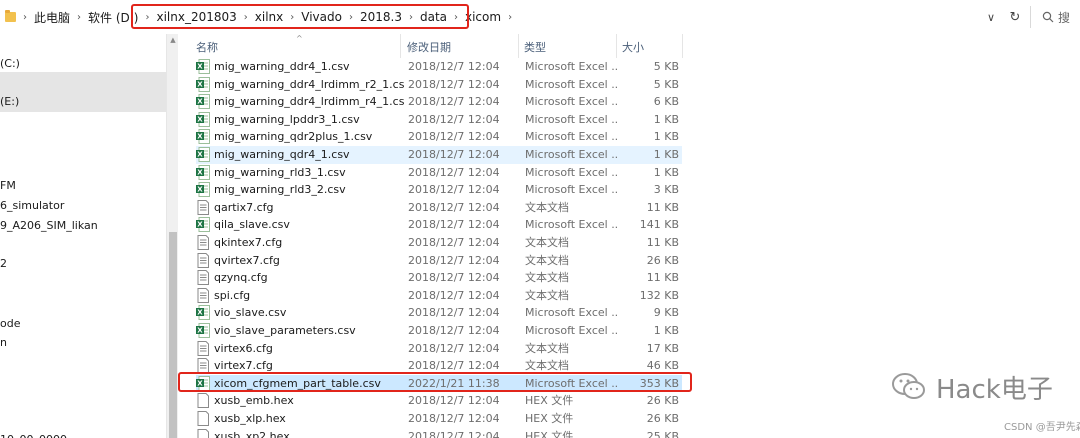 The width and height of the screenshot is (1080, 438). What do you see at coordinates (247, 260) in the screenshot?
I see `file-name: qvirtex7.cfg` at bounding box center [247, 260].